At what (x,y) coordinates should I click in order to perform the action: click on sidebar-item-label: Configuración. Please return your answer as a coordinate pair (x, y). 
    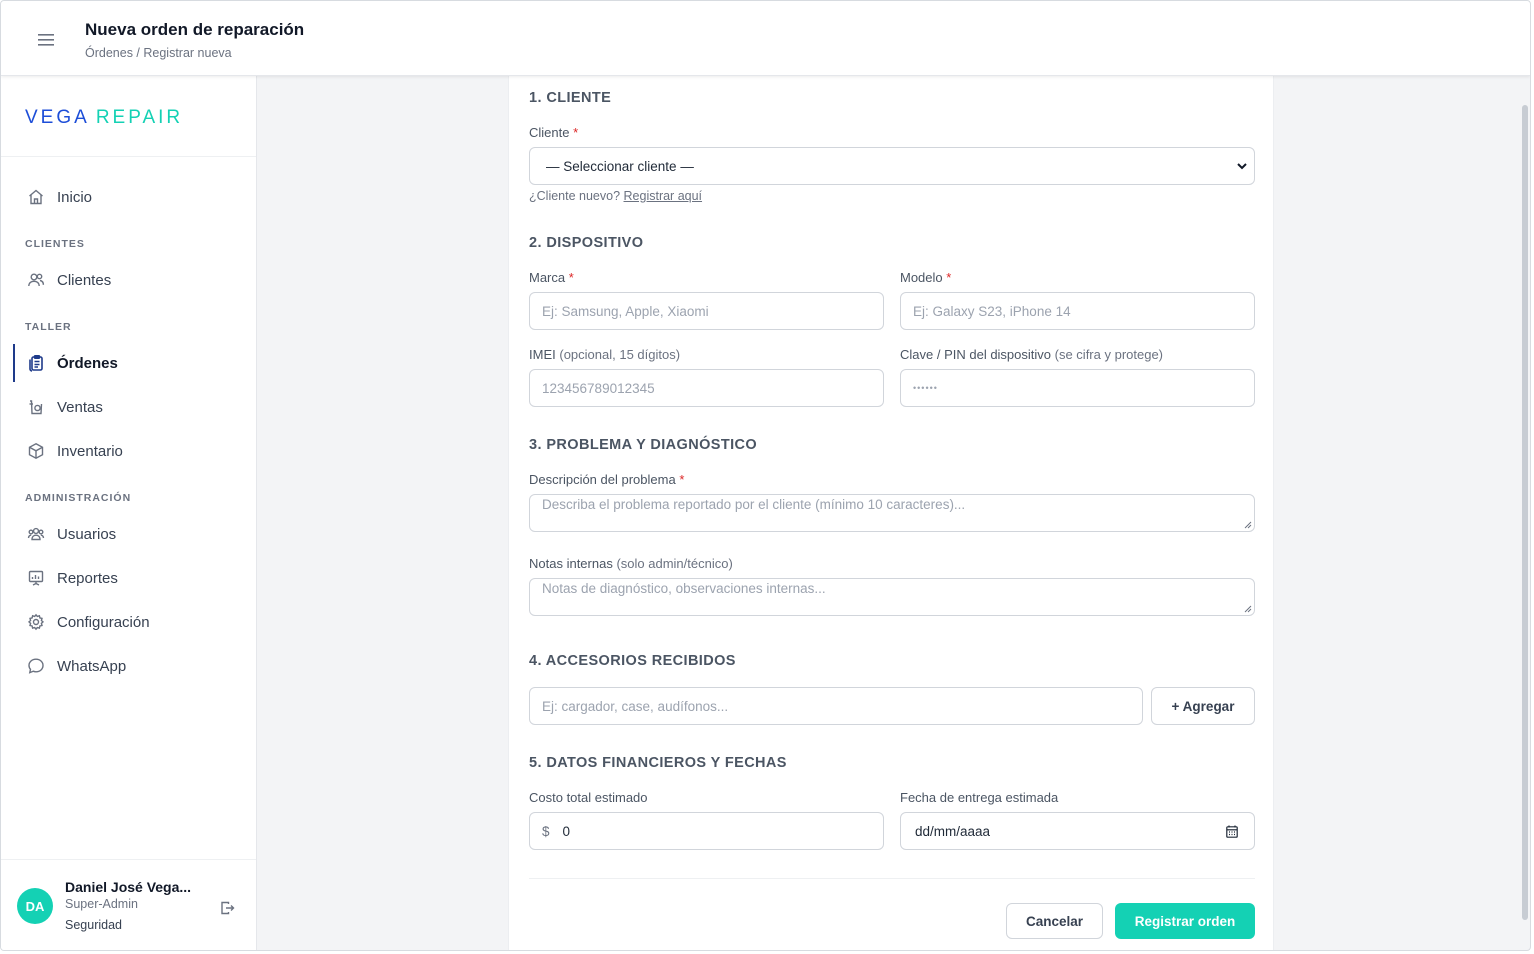
    Looking at the image, I should click on (103, 622).